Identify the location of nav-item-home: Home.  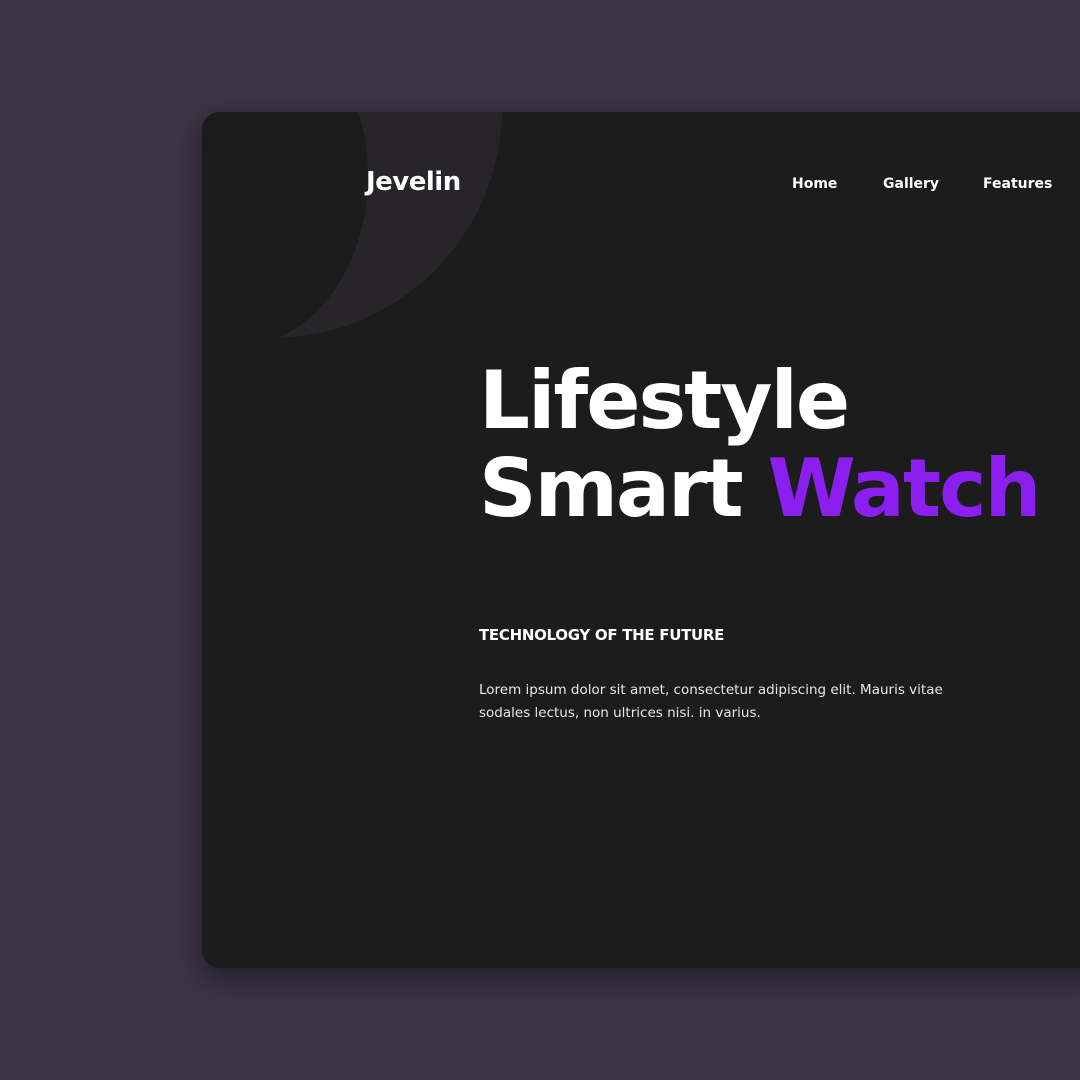
(814, 184).